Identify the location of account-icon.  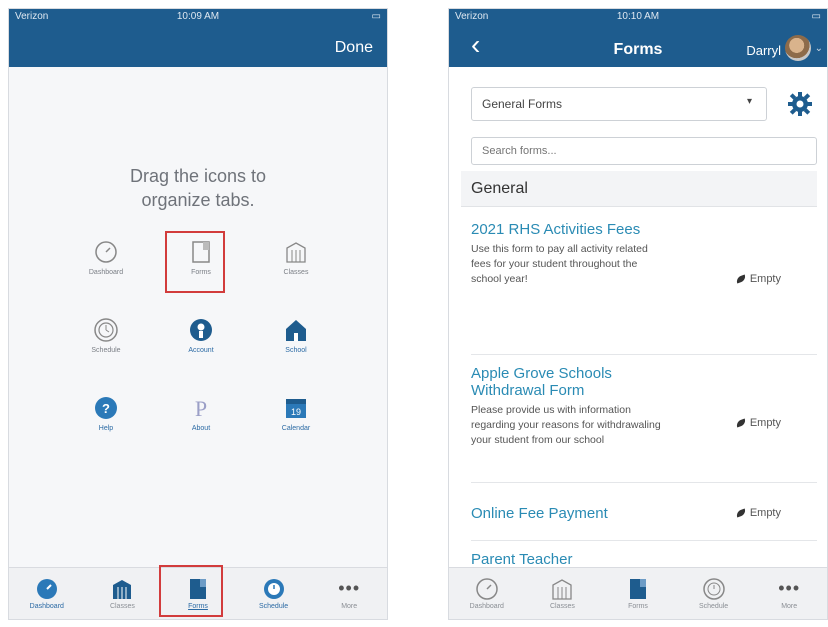
(201, 330).